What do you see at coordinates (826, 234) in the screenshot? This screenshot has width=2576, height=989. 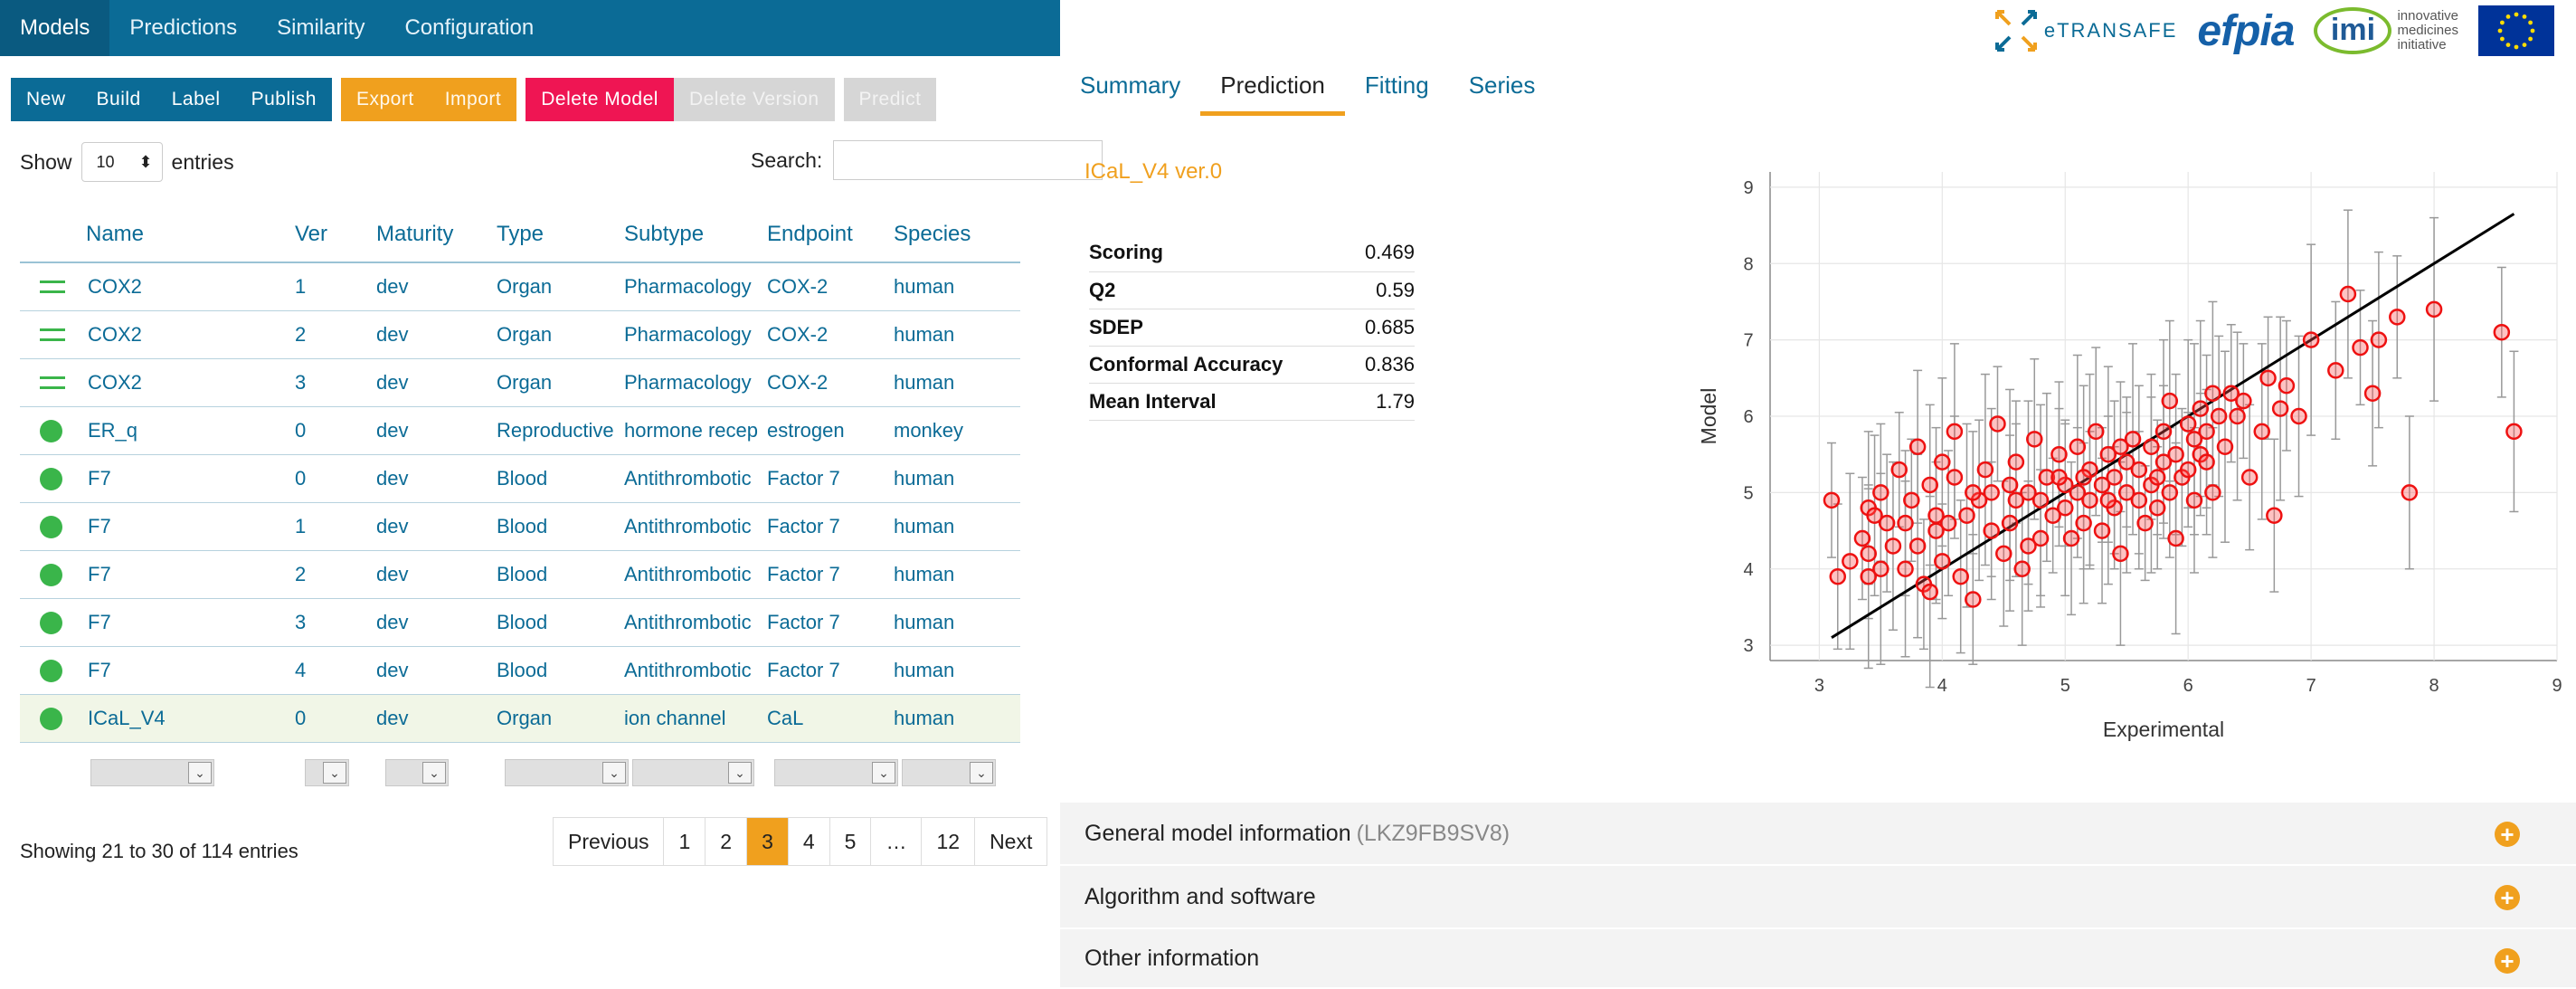 I see `column-header-endpoint: Endpoint` at bounding box center [826, 234].